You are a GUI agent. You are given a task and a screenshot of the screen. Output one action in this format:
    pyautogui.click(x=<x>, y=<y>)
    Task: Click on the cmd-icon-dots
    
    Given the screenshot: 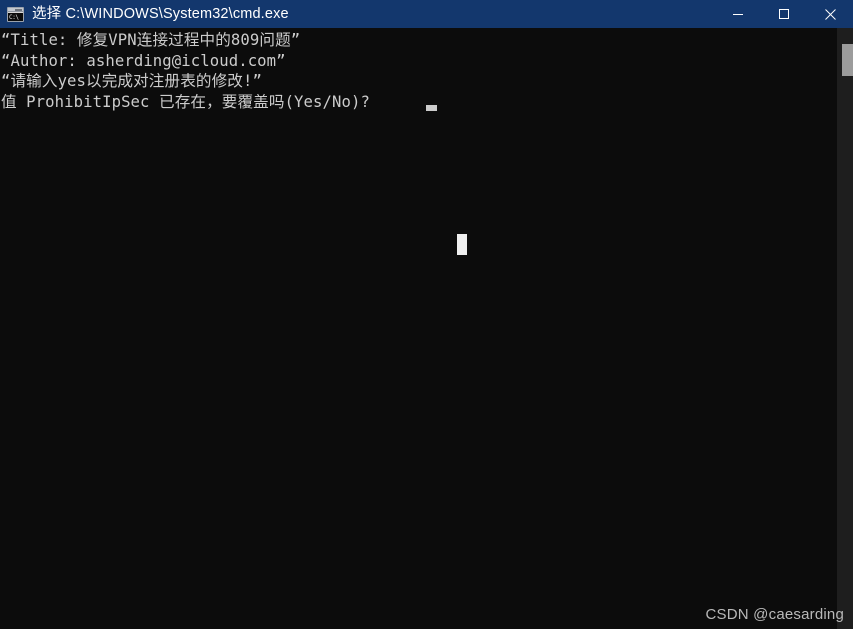 What is the action you would take?
    pyautogui.click(x=18, y=9)
    